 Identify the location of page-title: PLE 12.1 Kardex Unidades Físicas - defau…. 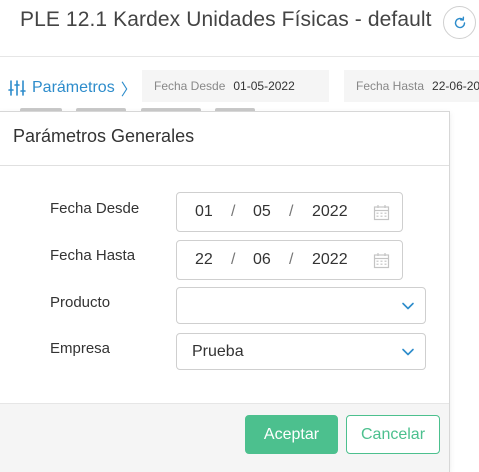
(226, 19).